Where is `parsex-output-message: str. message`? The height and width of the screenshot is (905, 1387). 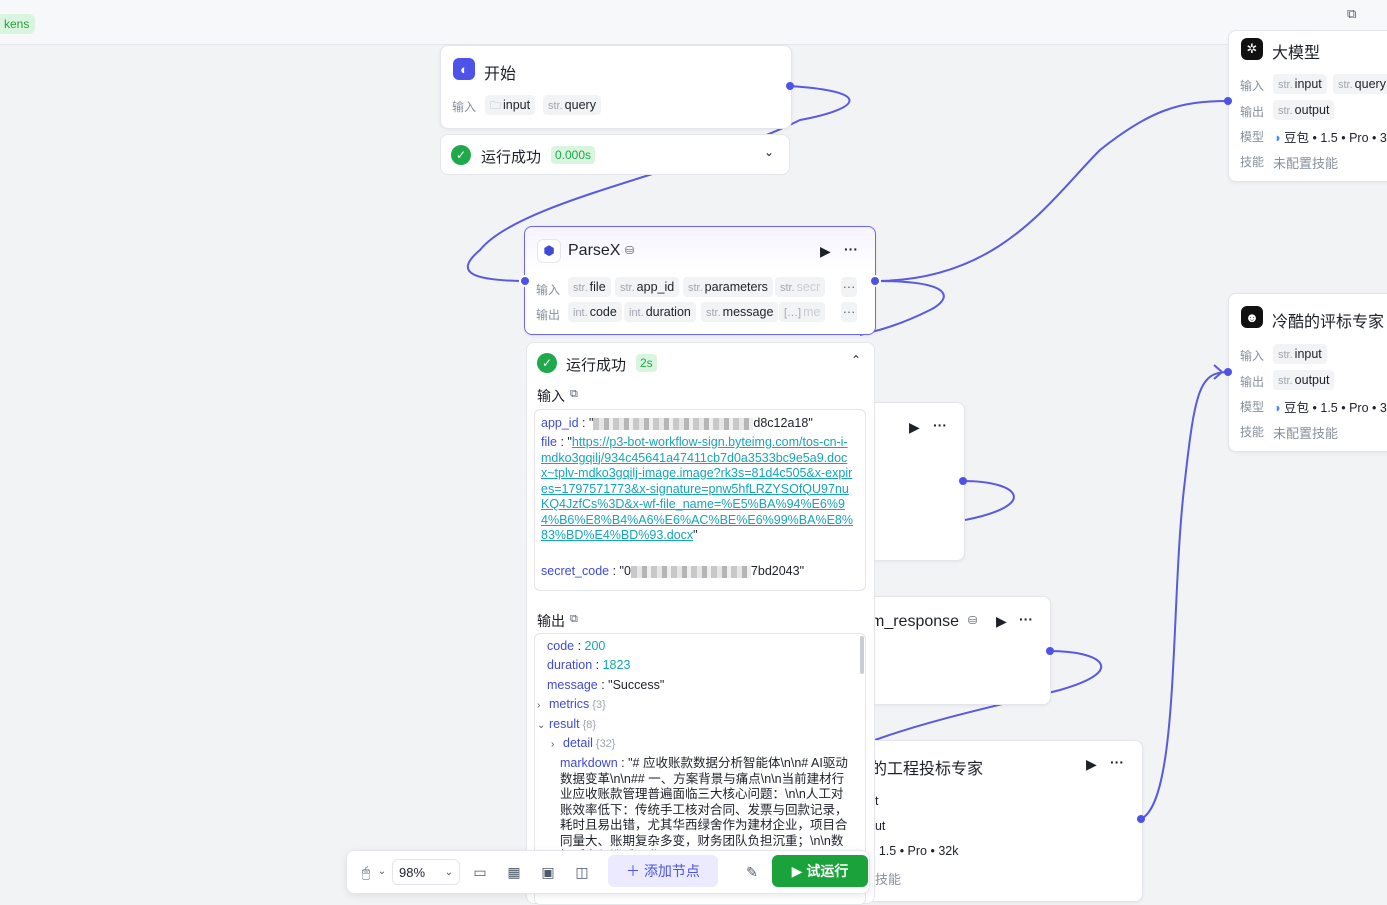
parsex-output-message: str. message is located at coordinates (740, 312).